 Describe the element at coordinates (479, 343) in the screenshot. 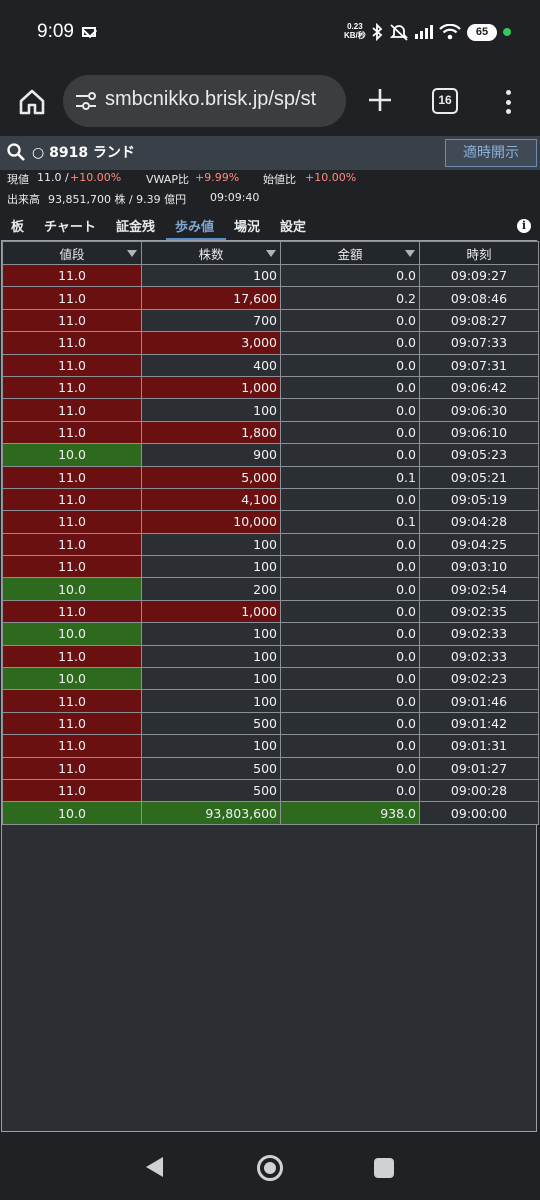

I see `time-cell: 09:07:33` at that location.